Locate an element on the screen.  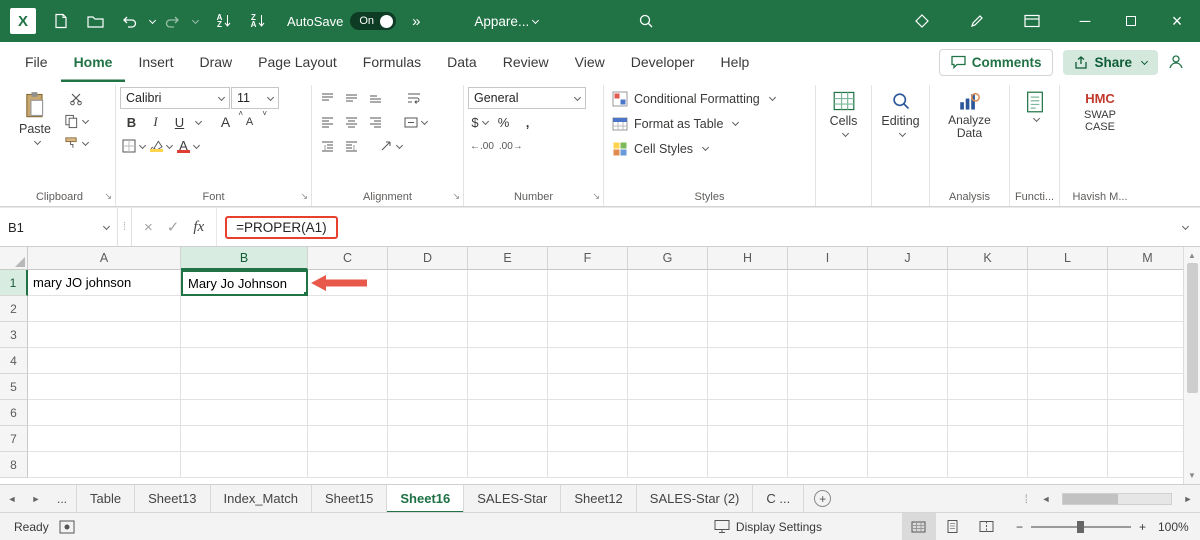
row-header-6: 6 is located at coordinates (14, 413).